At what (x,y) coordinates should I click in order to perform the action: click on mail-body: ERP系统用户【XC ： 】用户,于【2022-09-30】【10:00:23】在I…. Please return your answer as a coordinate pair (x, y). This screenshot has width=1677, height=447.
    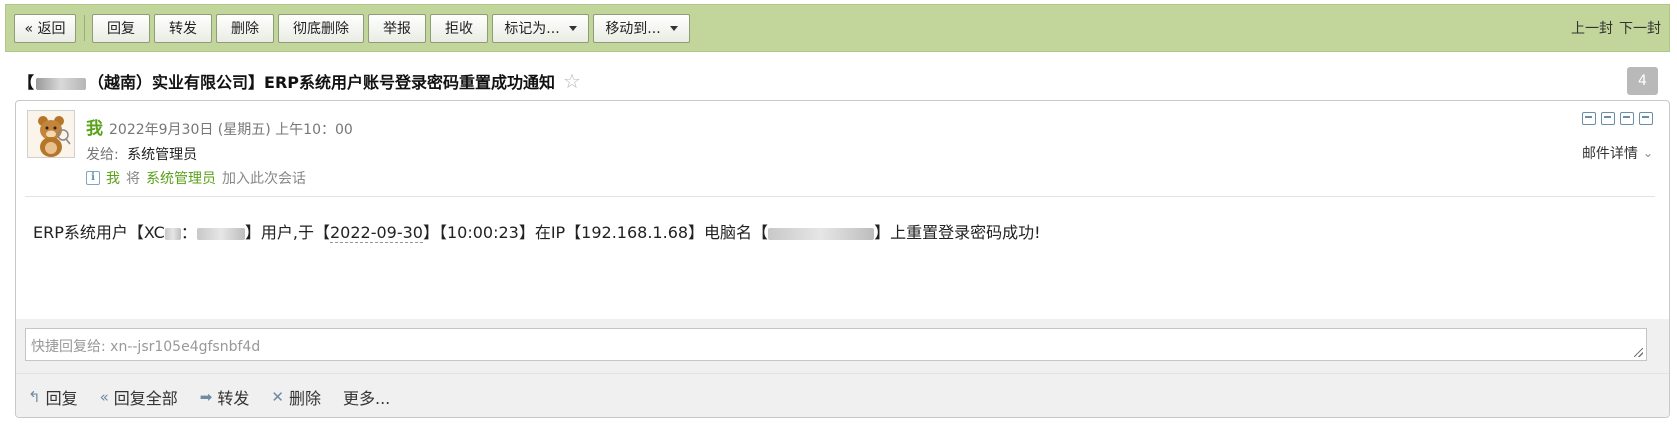
    Looking at the image, I should click on (536, 231).